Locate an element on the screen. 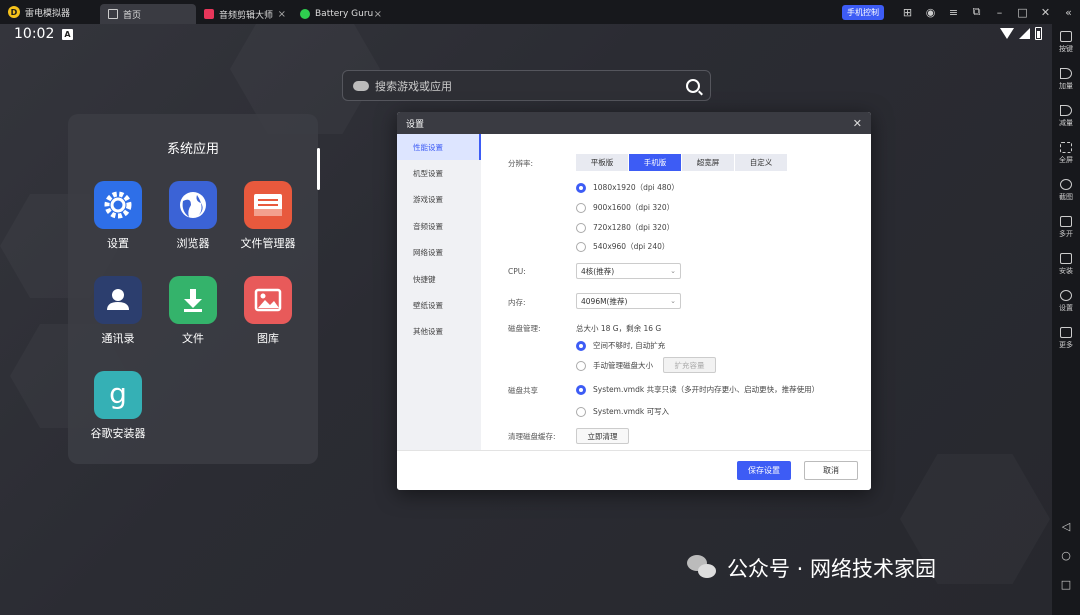 Image resolution: width=1080 pixels, height=615 pixels. resolution-option-label: 720x1280（dpi 320） is located at coordinates (634, 227).